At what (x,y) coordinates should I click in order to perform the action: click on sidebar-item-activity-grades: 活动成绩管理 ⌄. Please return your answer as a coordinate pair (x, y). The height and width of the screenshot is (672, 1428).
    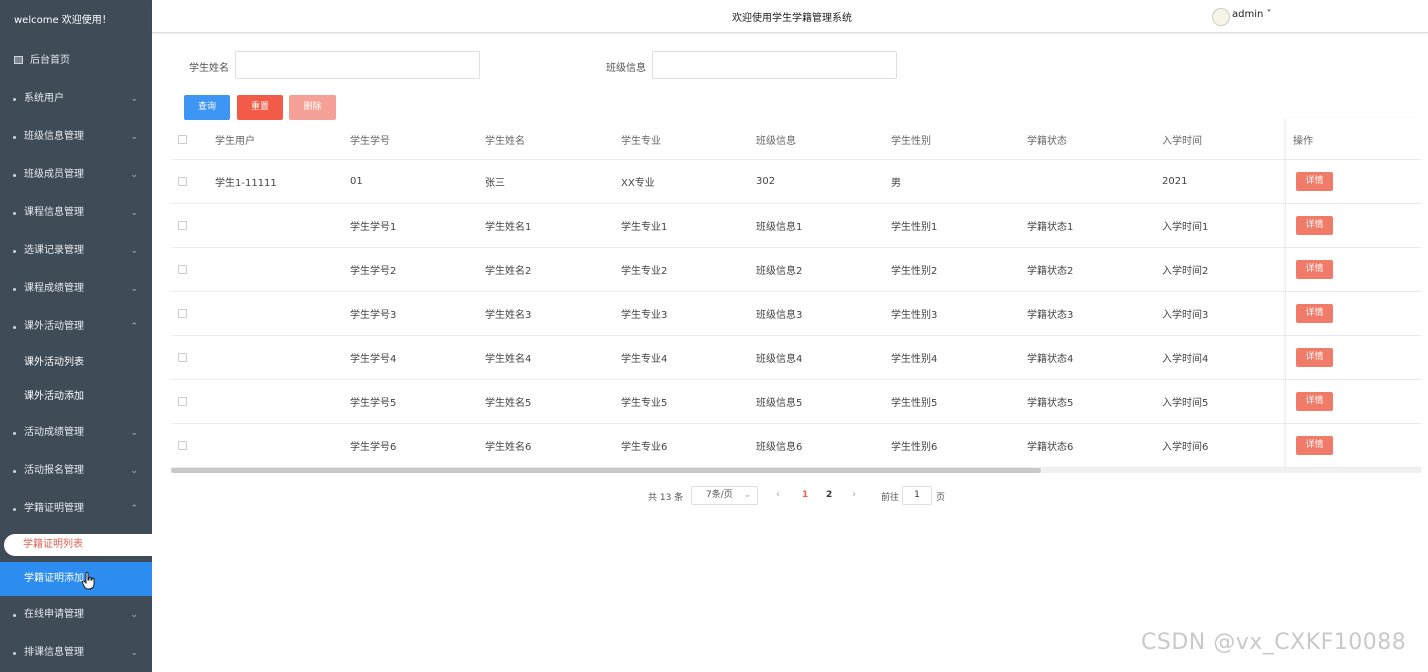
    Looking at the image, I should click on (76, 433).